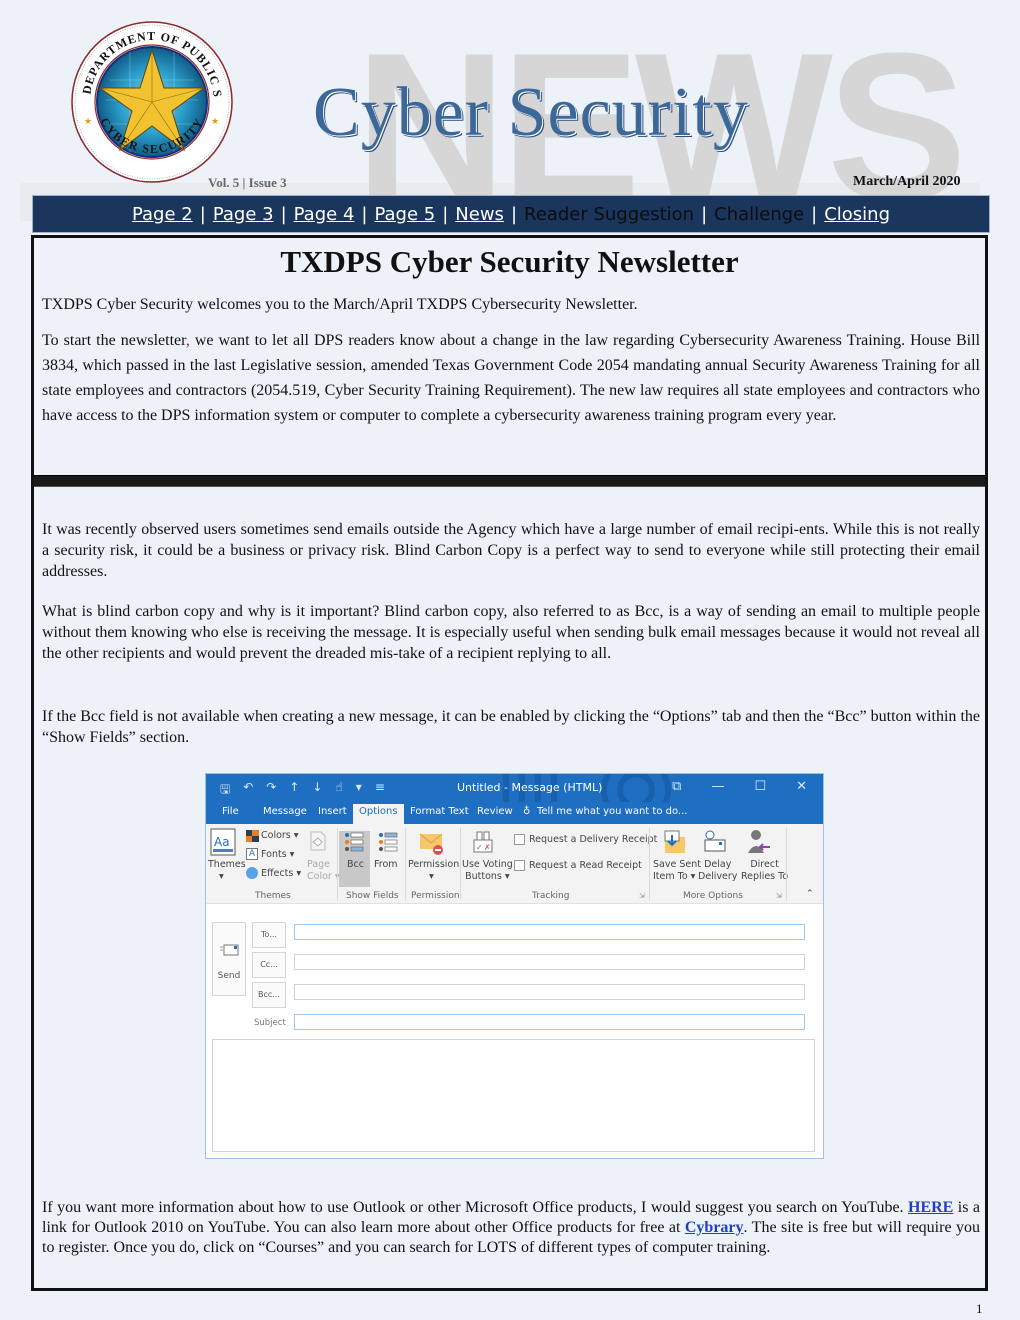 This screenshot has width=1020, height=1320. Describe the element at coordinates (229, 976) in the screenshot. I see `send-label: Send` at that location.